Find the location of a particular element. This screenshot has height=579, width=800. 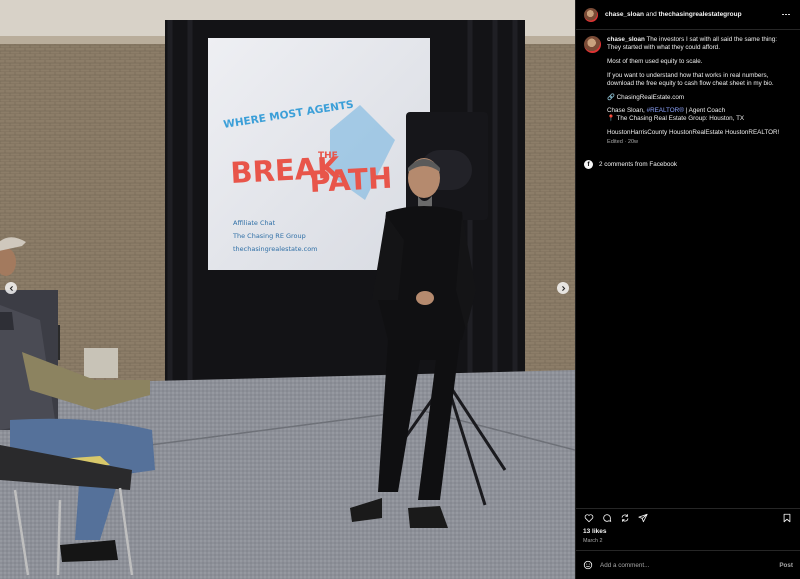

heart-icon is located at coordinates (589, 517).